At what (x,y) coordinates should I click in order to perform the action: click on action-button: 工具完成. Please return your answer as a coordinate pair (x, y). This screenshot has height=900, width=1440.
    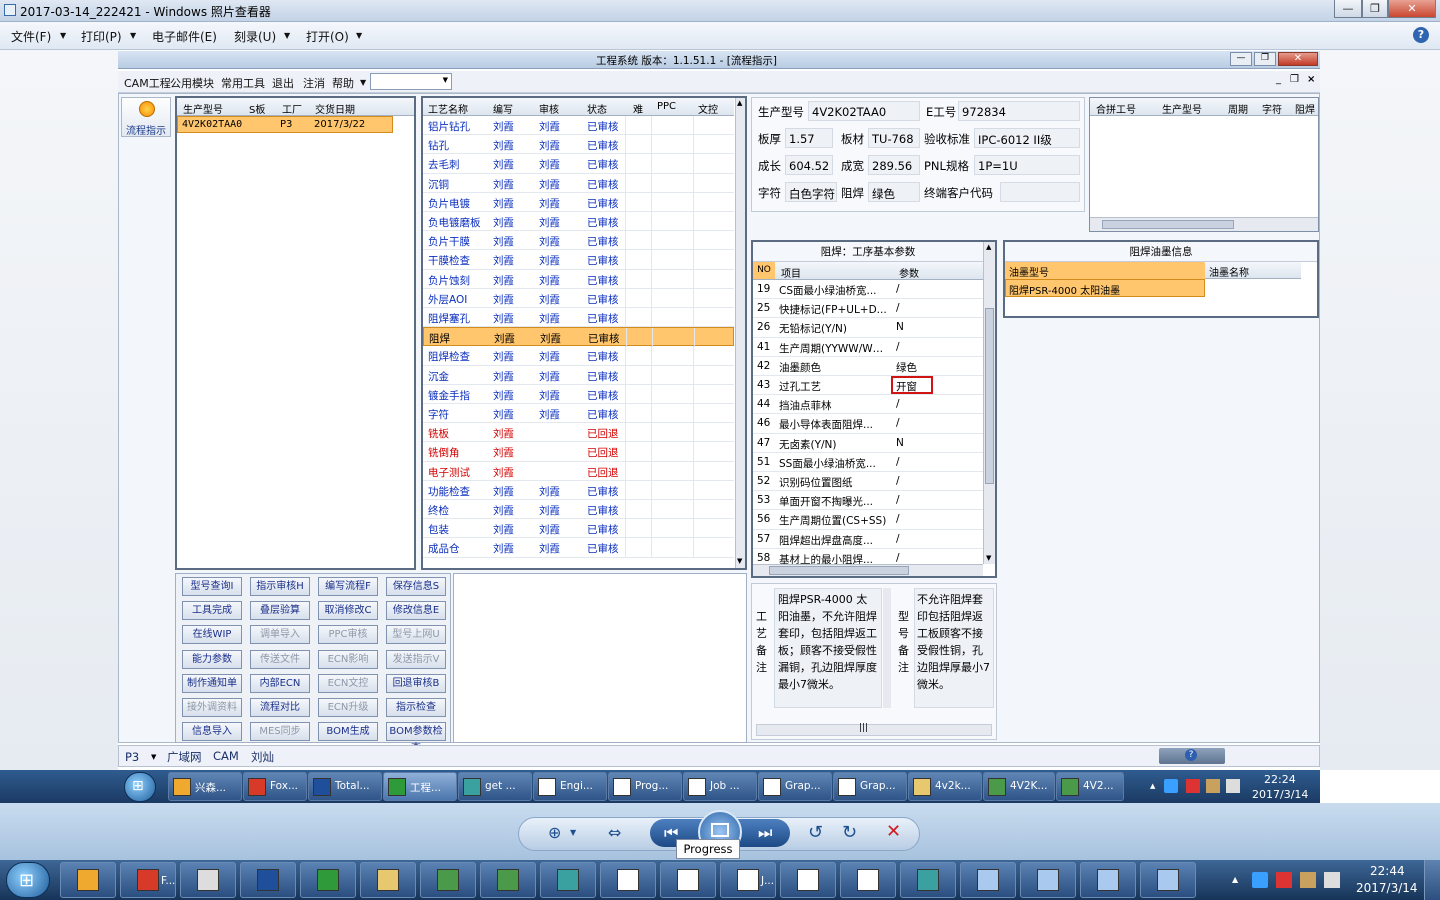
    Looking at the image, I should click on (212, 611).